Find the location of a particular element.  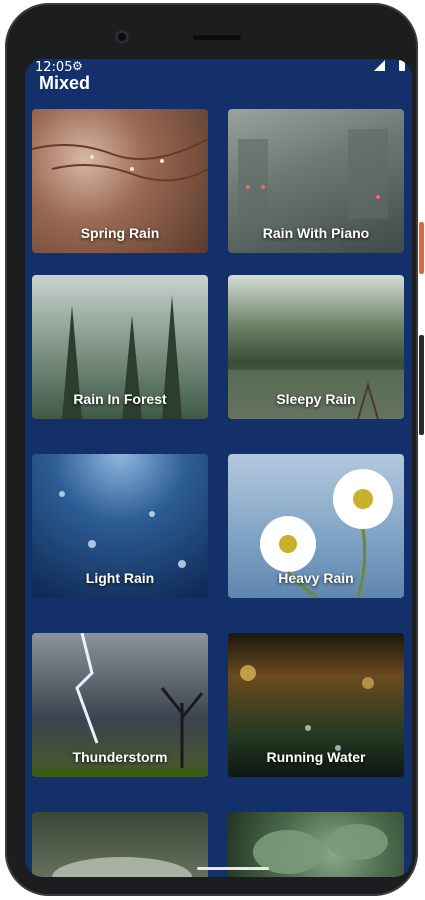

card-label: Rain In Forest is located at coordinates (120, 399).